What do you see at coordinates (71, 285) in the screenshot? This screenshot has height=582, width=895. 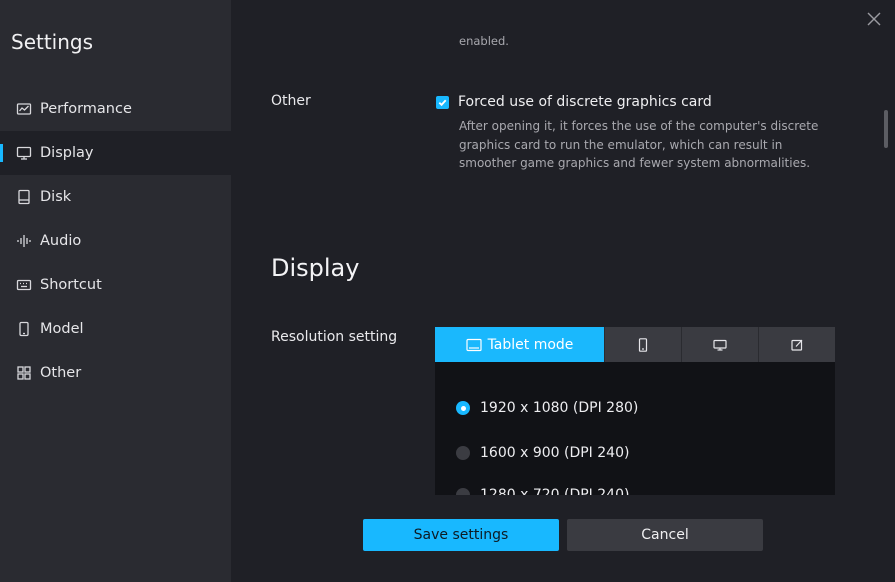 I see `sidebar-item-label: Shortcut` at bounding box center [71, 285].